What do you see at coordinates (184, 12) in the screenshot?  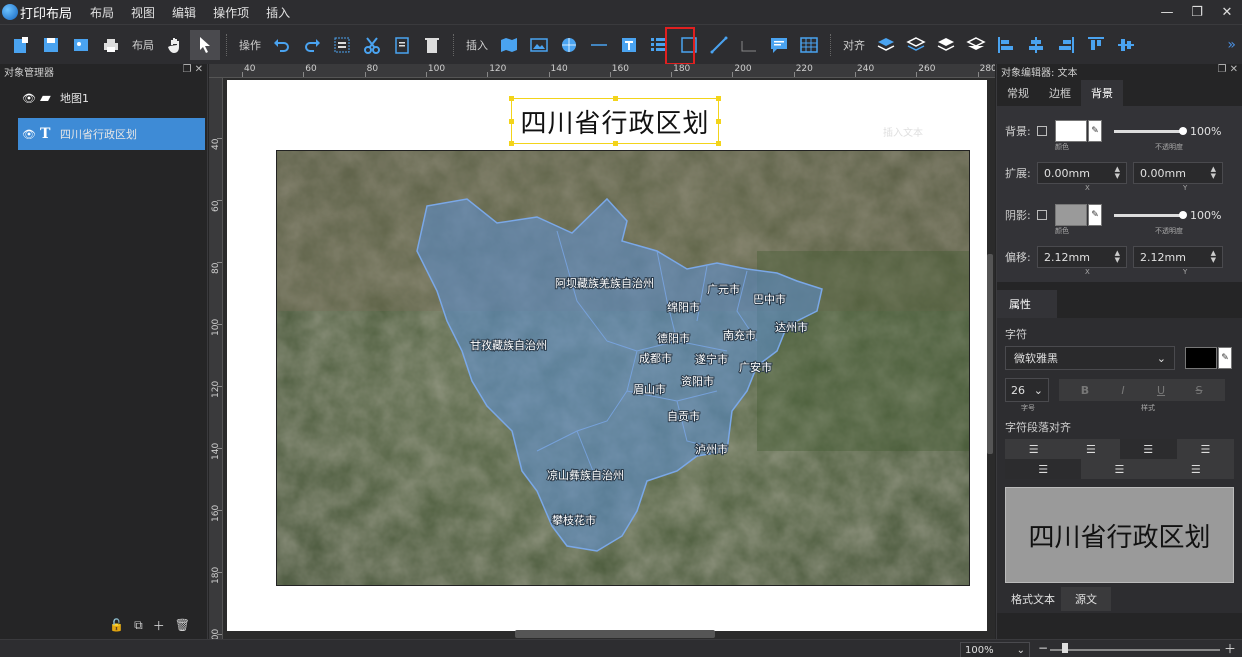 I see `menu-edit: 编辑` at bounding box center [184, 12].